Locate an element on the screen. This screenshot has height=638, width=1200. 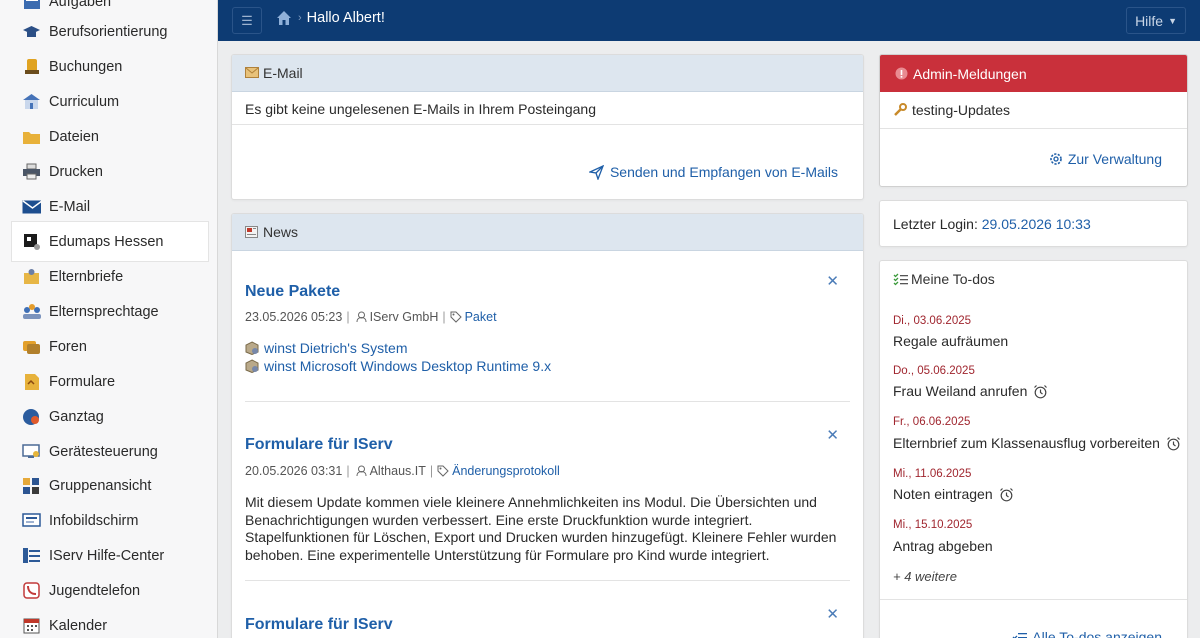
sidebar-item-buchungen: Buchungen is located at coordinates (110, 66).